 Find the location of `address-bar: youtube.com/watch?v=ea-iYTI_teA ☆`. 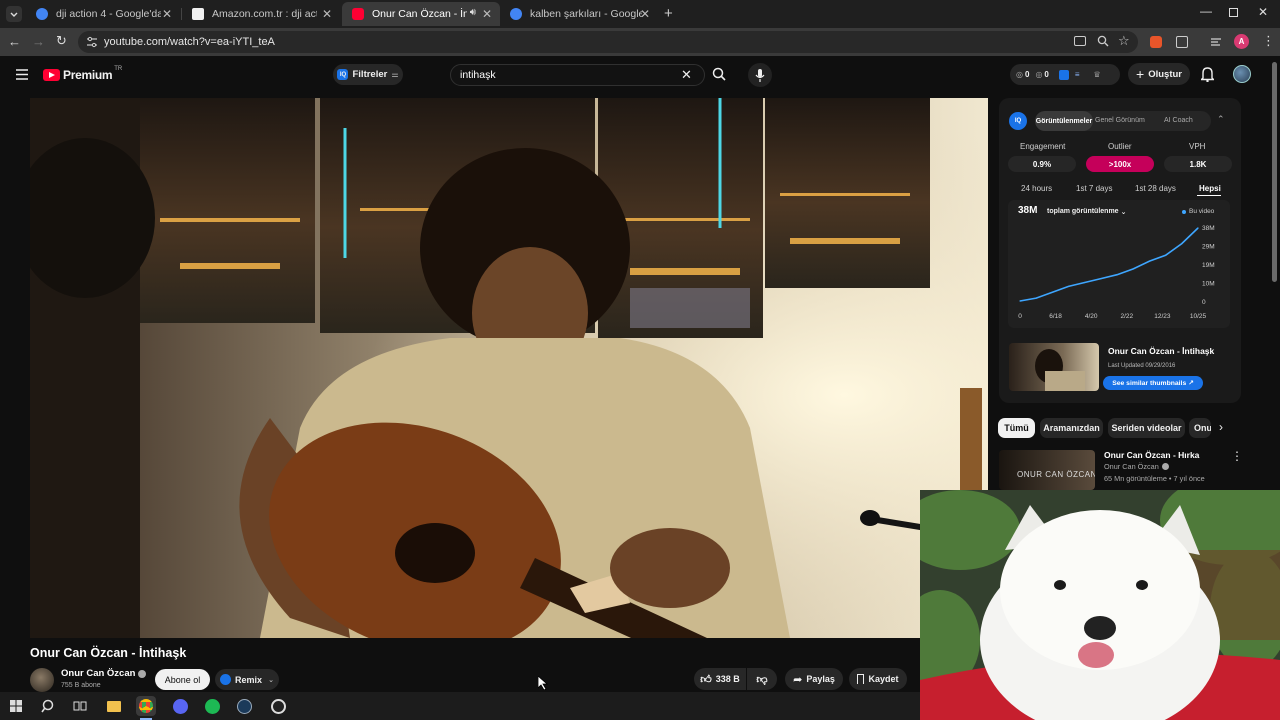

address-bar: youtube.com/watch?v=ea-iYTI_teA ☆ is located at coordinates (608, 42).